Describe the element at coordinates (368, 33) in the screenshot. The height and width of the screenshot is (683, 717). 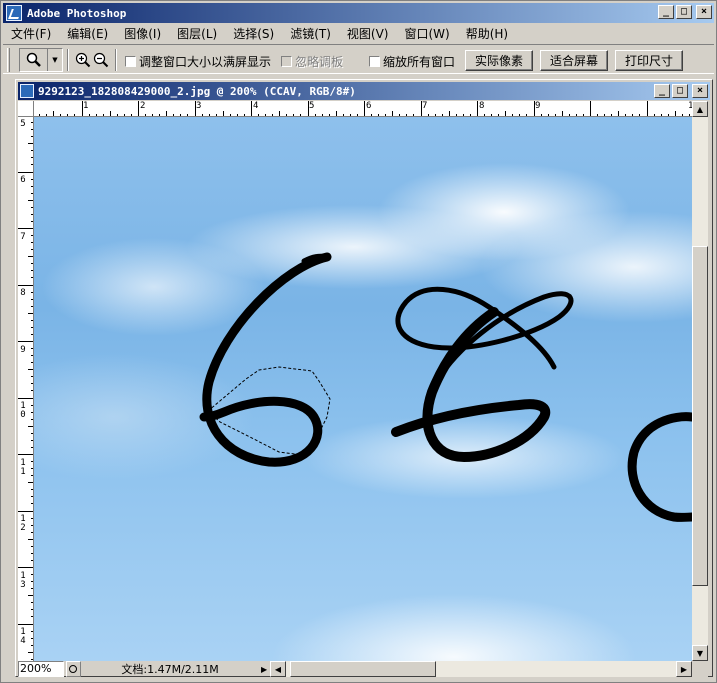
I see `menu-view: 视图(V)` at that location.